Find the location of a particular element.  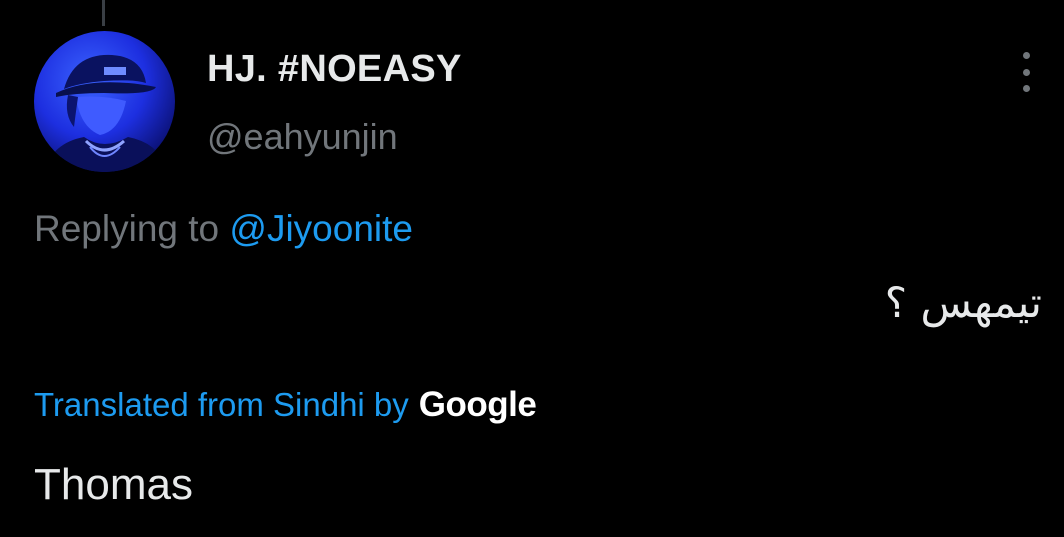

more-options-button is located at coordinates (1026, 72).